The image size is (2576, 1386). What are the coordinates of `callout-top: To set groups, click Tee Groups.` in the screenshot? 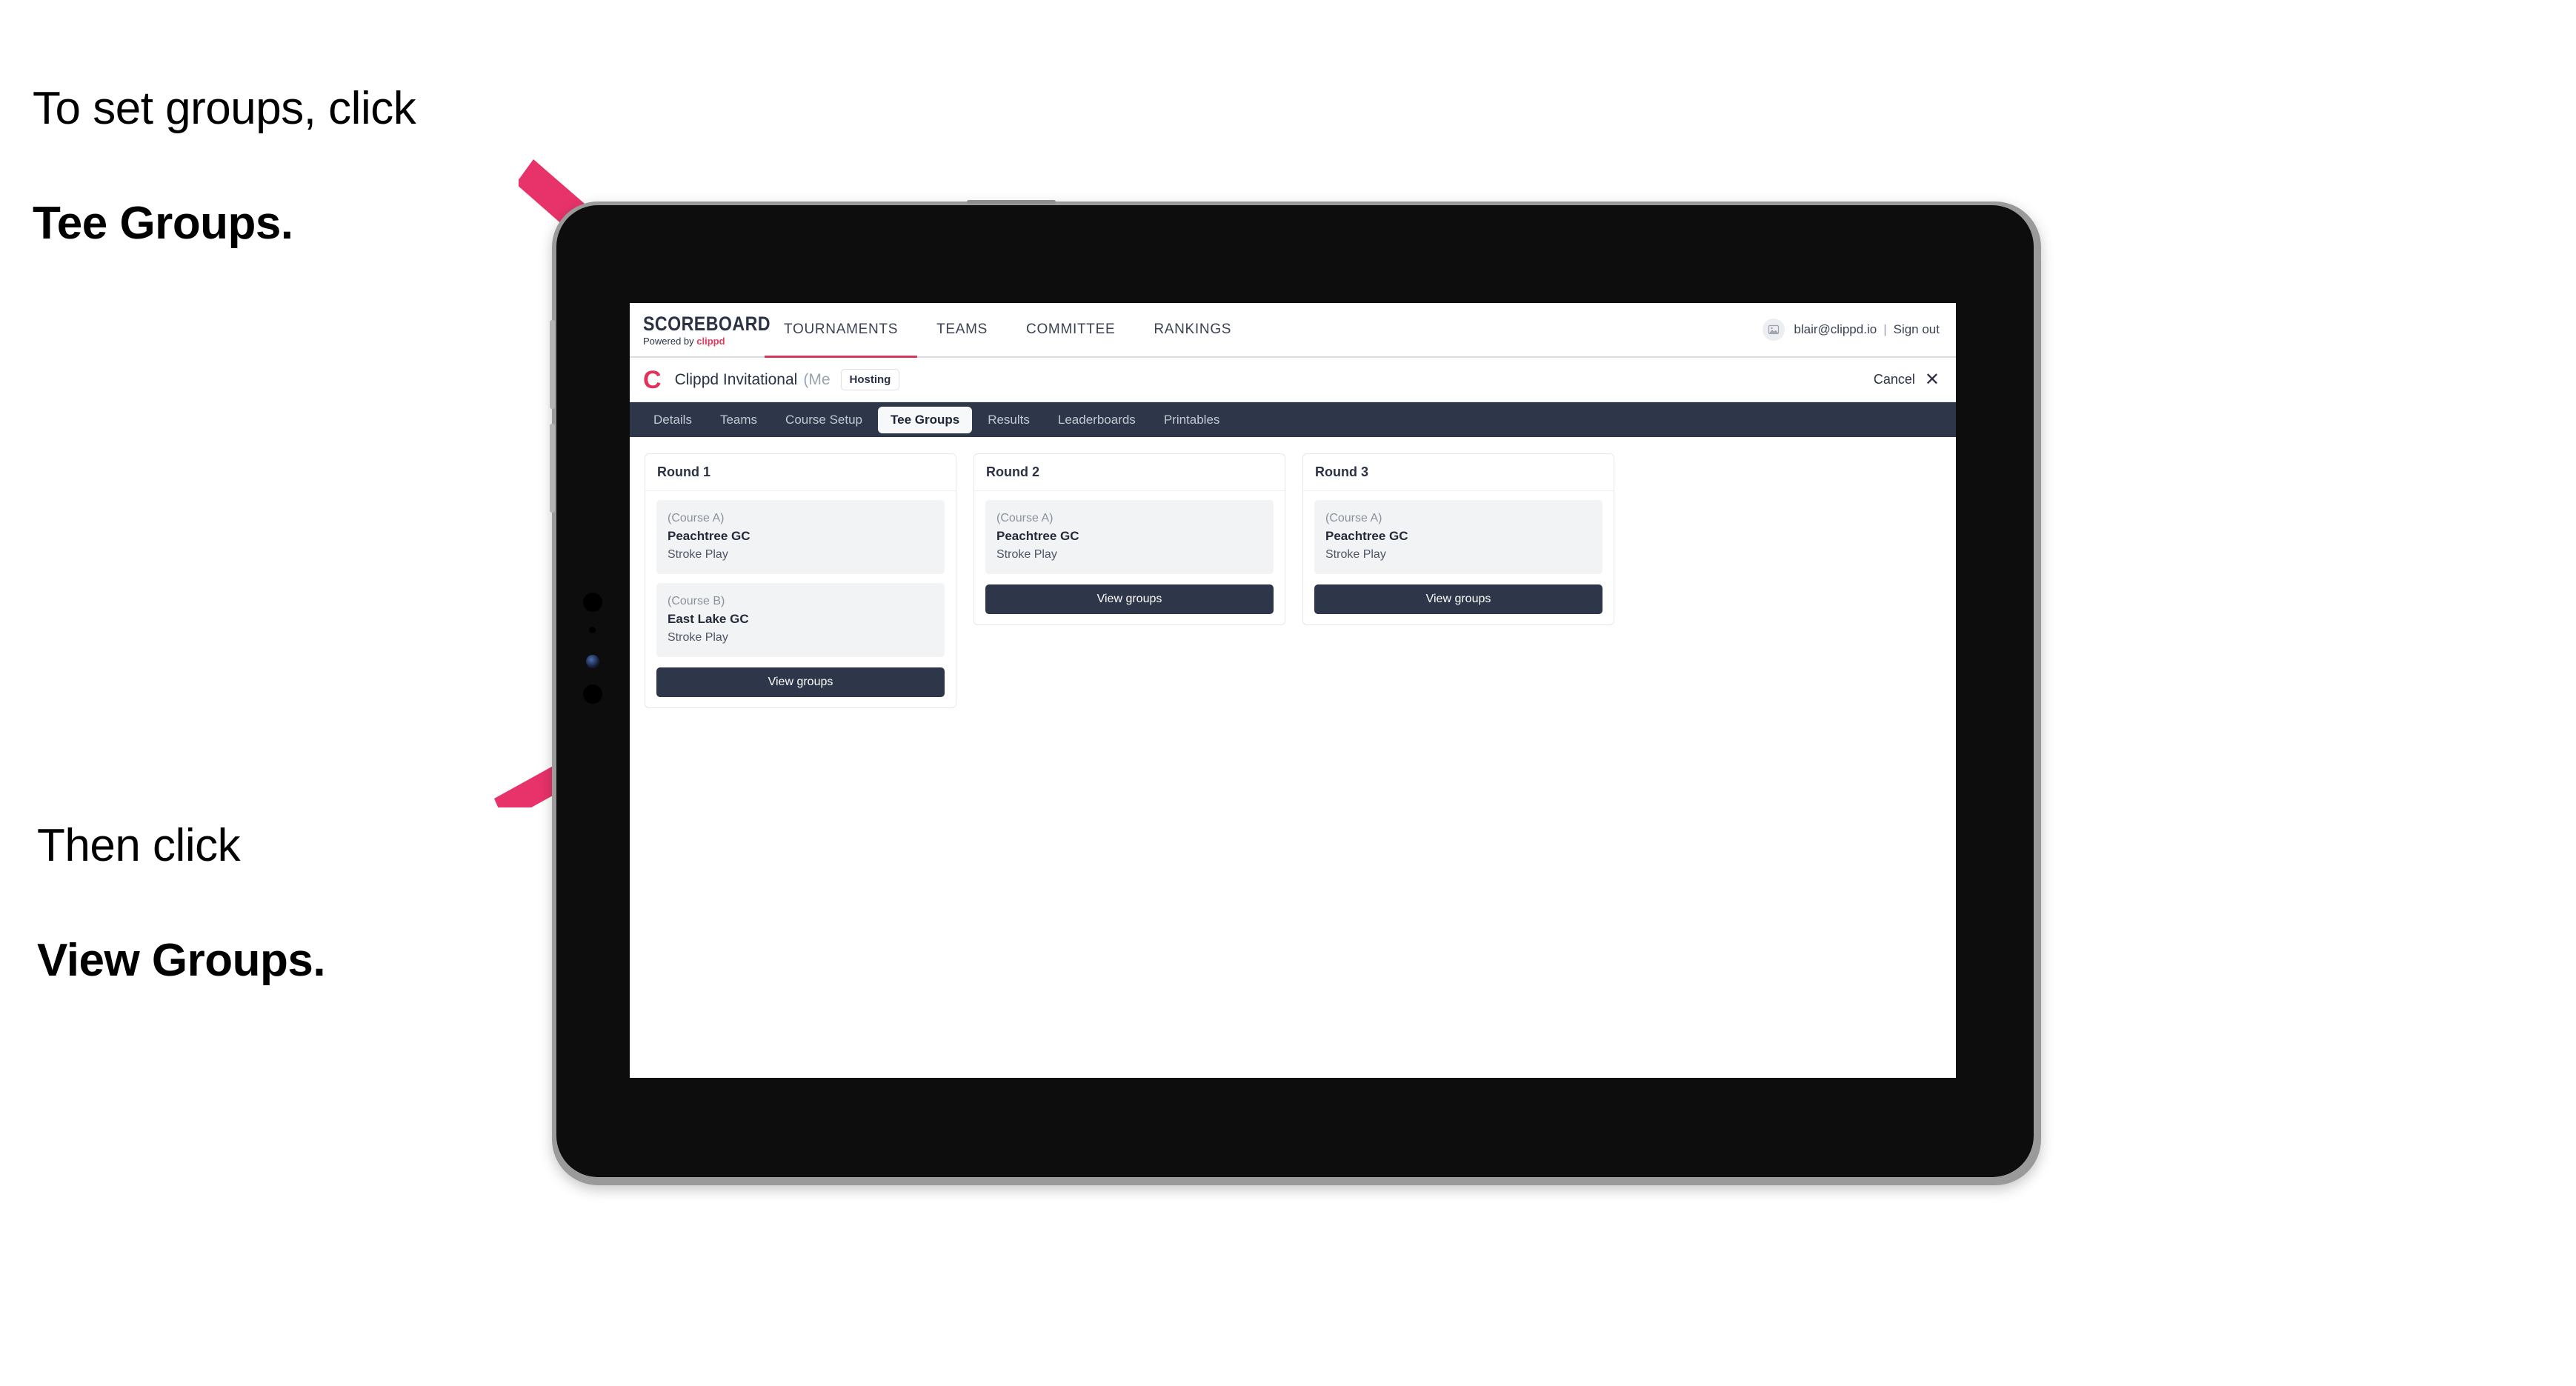 It's located at (224, 137).